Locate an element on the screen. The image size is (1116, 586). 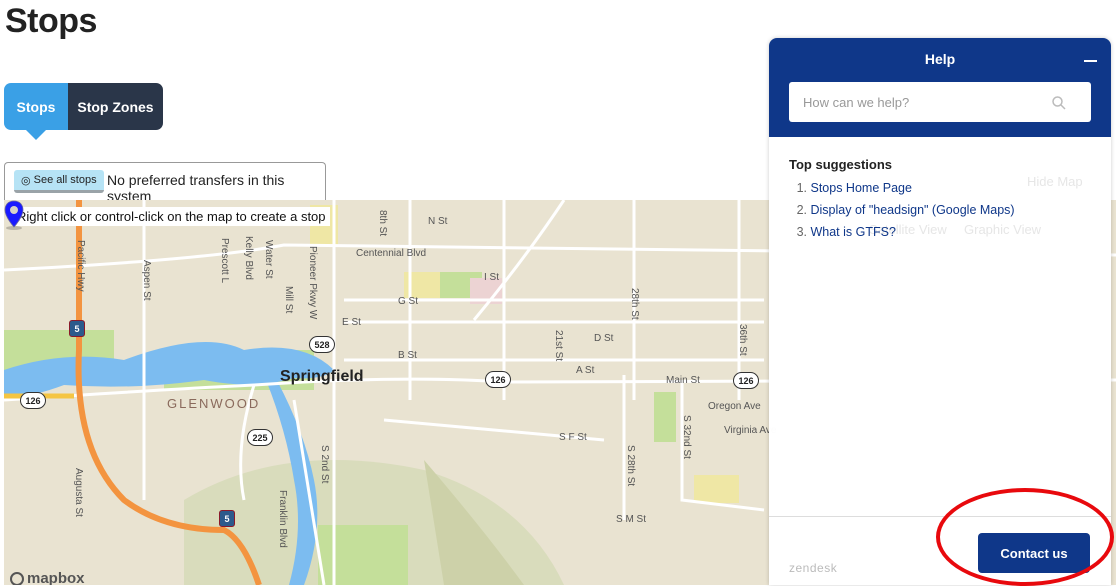
see-all-stops-button: ◎ See all stops is located at coordinates (59, 181).